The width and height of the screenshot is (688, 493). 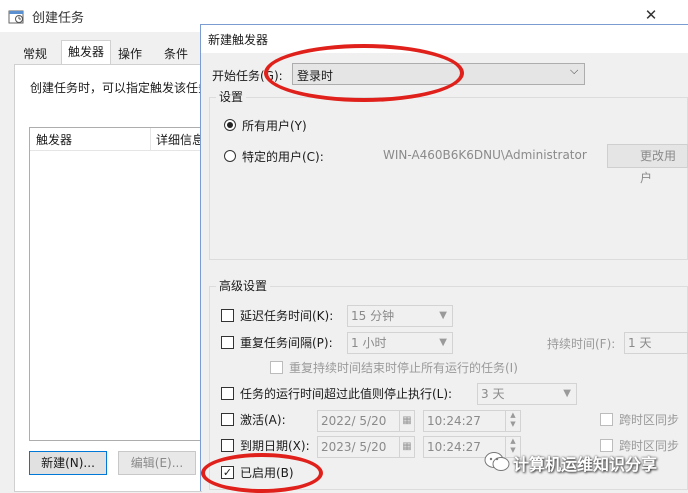 I want to click on advanced-settings-label: 高级设置, so click(x=243, y=285).